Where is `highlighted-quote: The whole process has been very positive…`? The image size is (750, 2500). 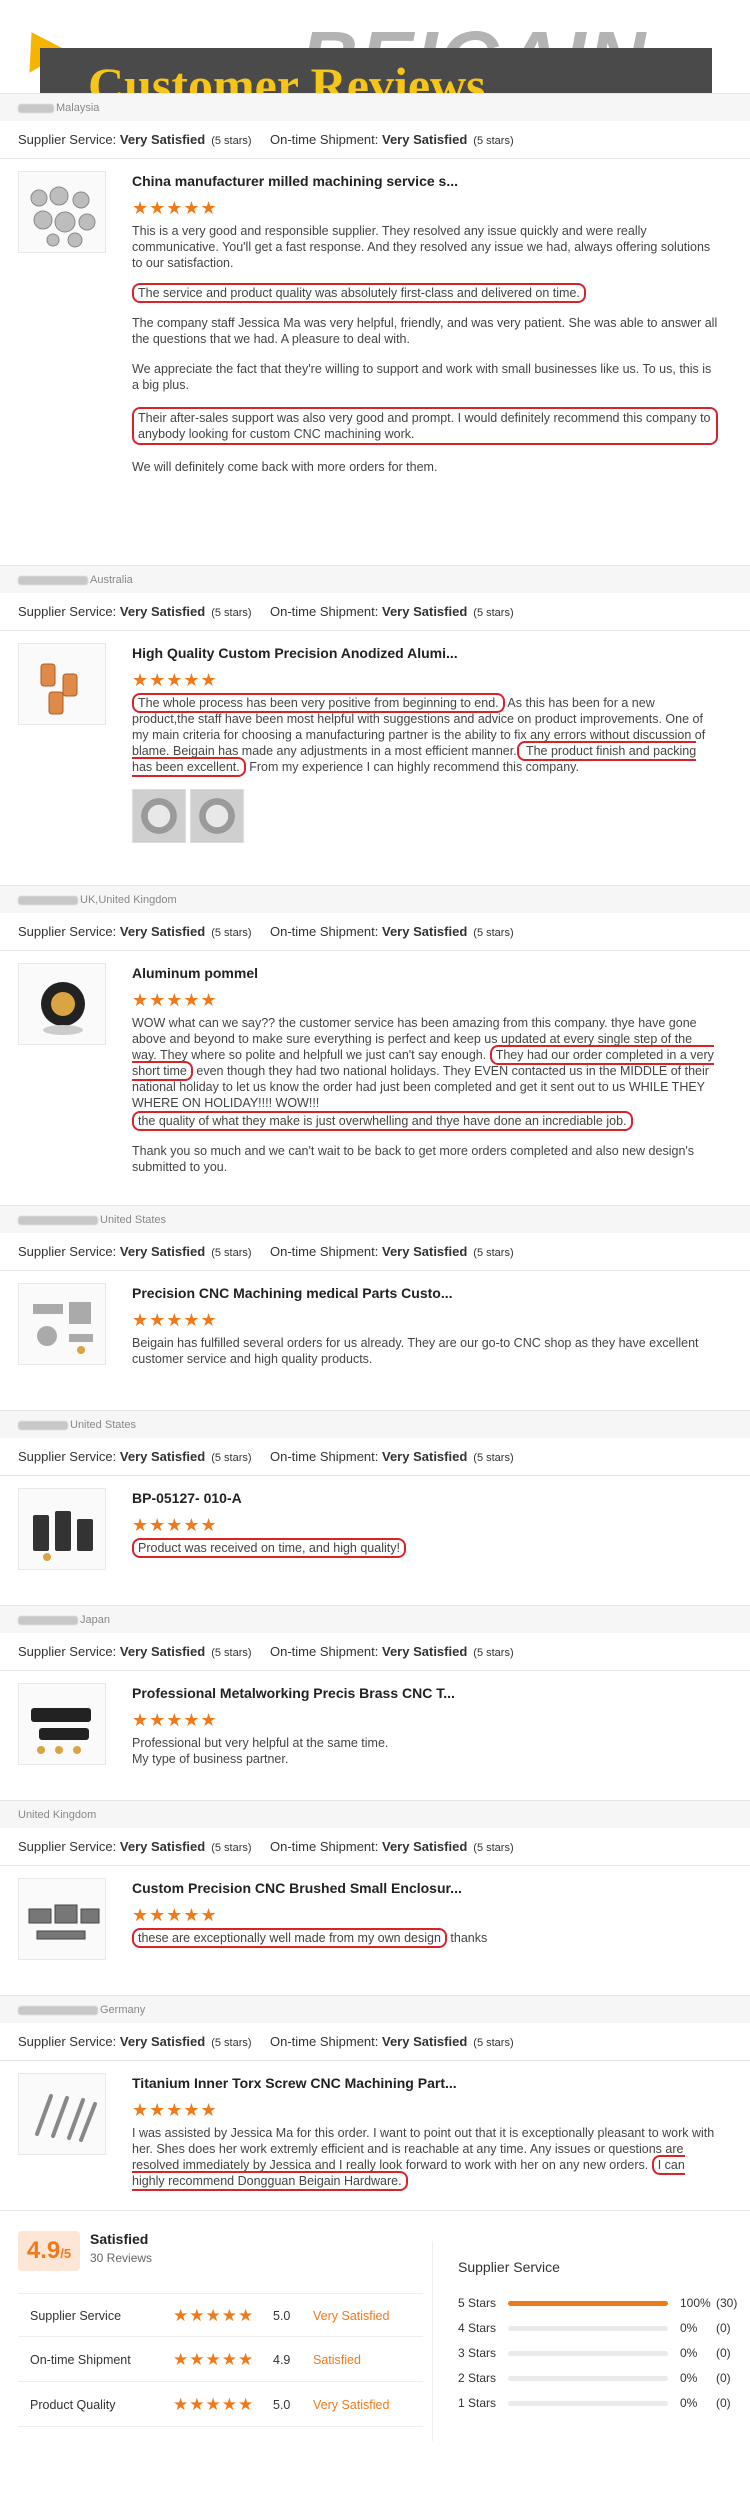 highlighted-quote: The whole process has been very positive… is located at coordinates (318, 703).